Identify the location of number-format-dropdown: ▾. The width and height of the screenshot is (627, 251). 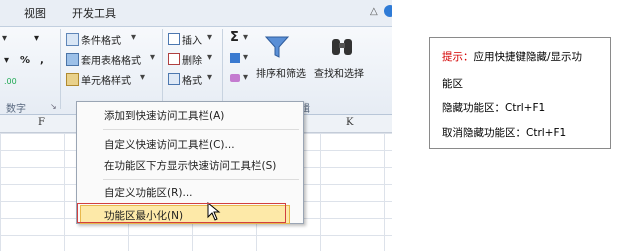
(4, 38).